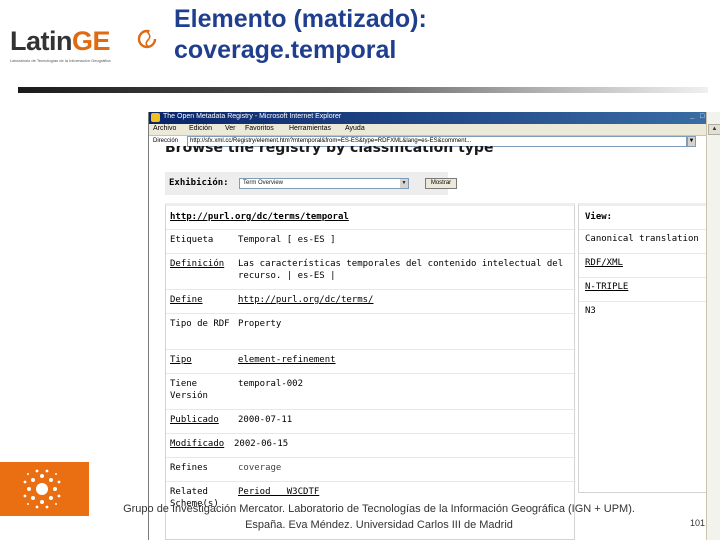 The image size is (720, 540). I want to click on display-label: Exhibición:, so click(199, 183).